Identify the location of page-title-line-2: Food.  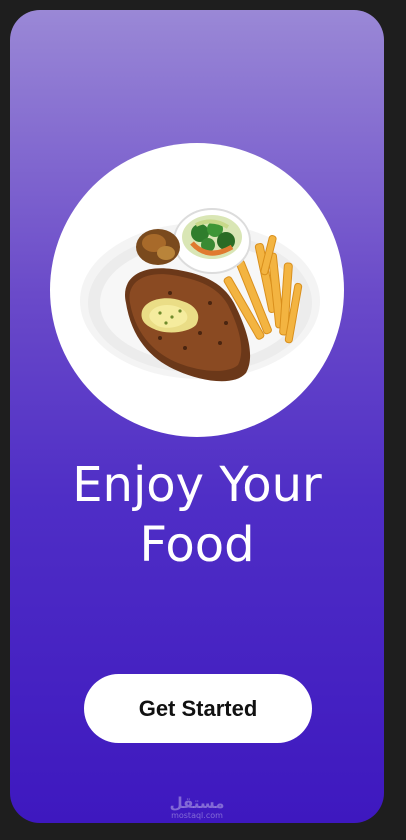
(197, 545).